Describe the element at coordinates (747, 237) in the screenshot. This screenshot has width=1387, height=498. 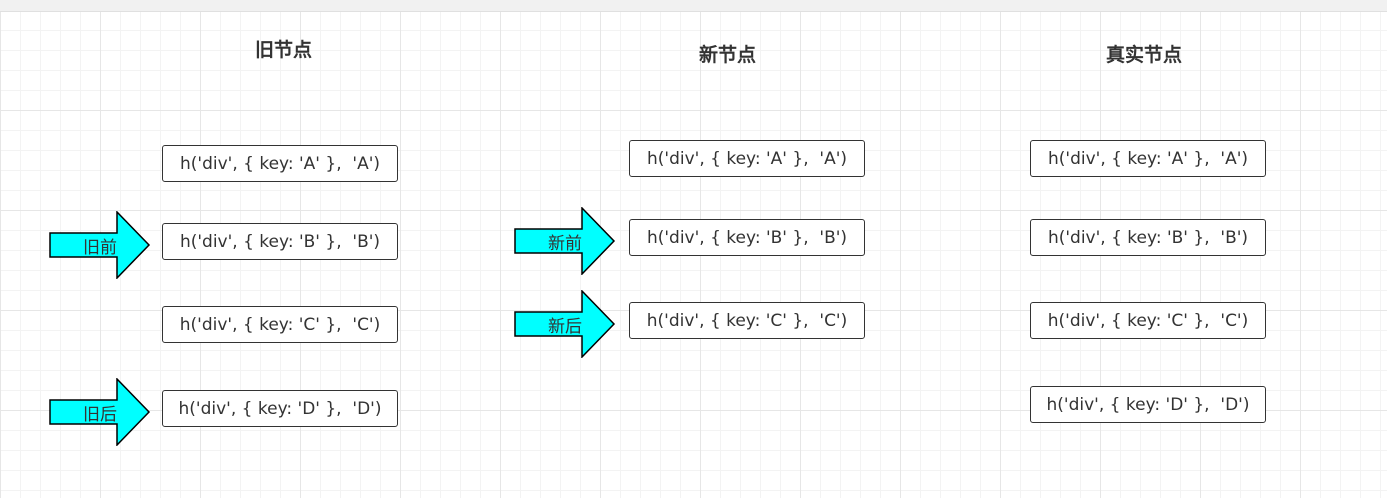
I see `new-node-b: h('div', { key: 'B' }, 'B')` at that location.